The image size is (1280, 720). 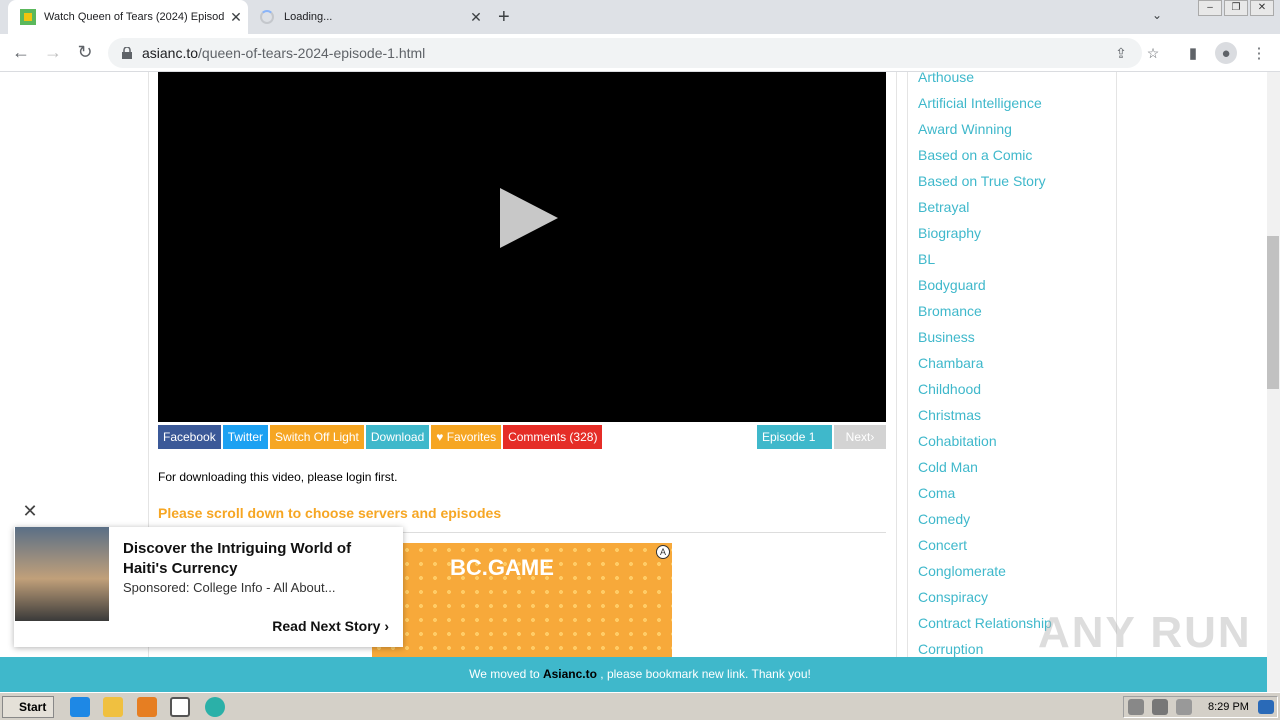 What do you see at coordinates (1259, 53) in the screenshot?
I see `menu-kebab-icon: ⋮` at bounding box center [1259, 53].